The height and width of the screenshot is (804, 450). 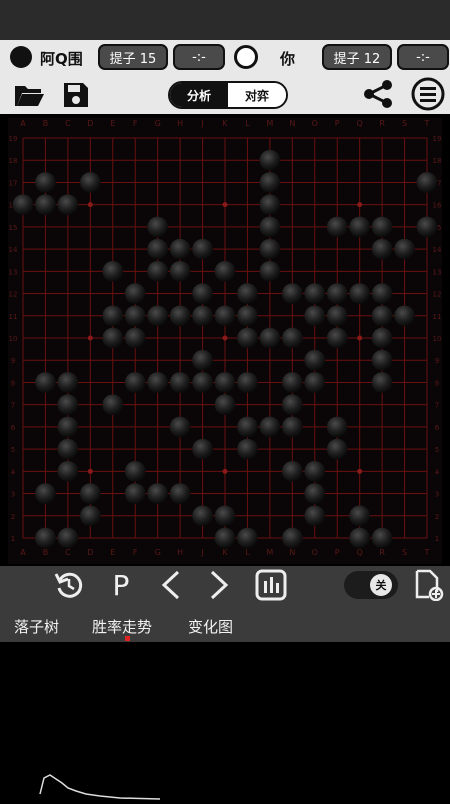 I want to click on row-label: 5, so click(x=13, y=450).